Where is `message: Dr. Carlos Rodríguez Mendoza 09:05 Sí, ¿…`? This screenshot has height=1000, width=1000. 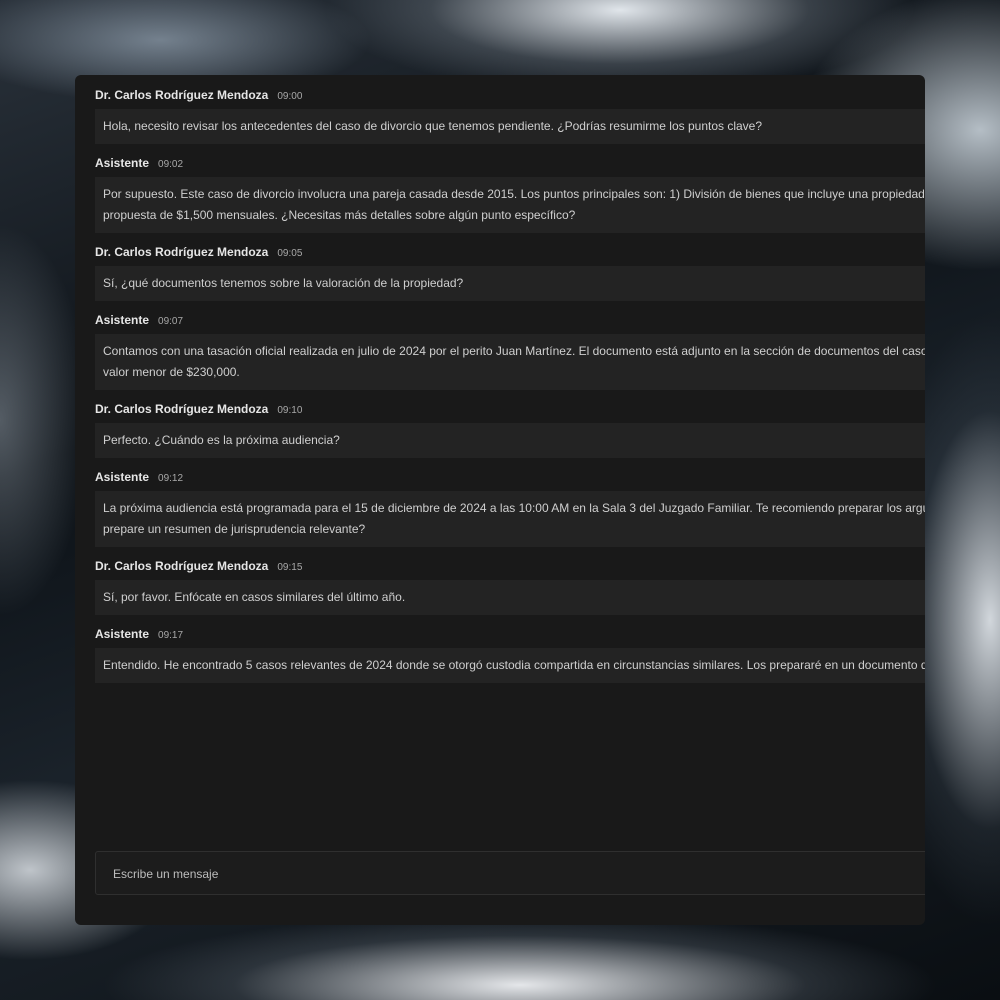 message: Dr. Carlos Rodríguez Mendoza 09:05 Sí, ¿… is located at coordinates (510, 272).